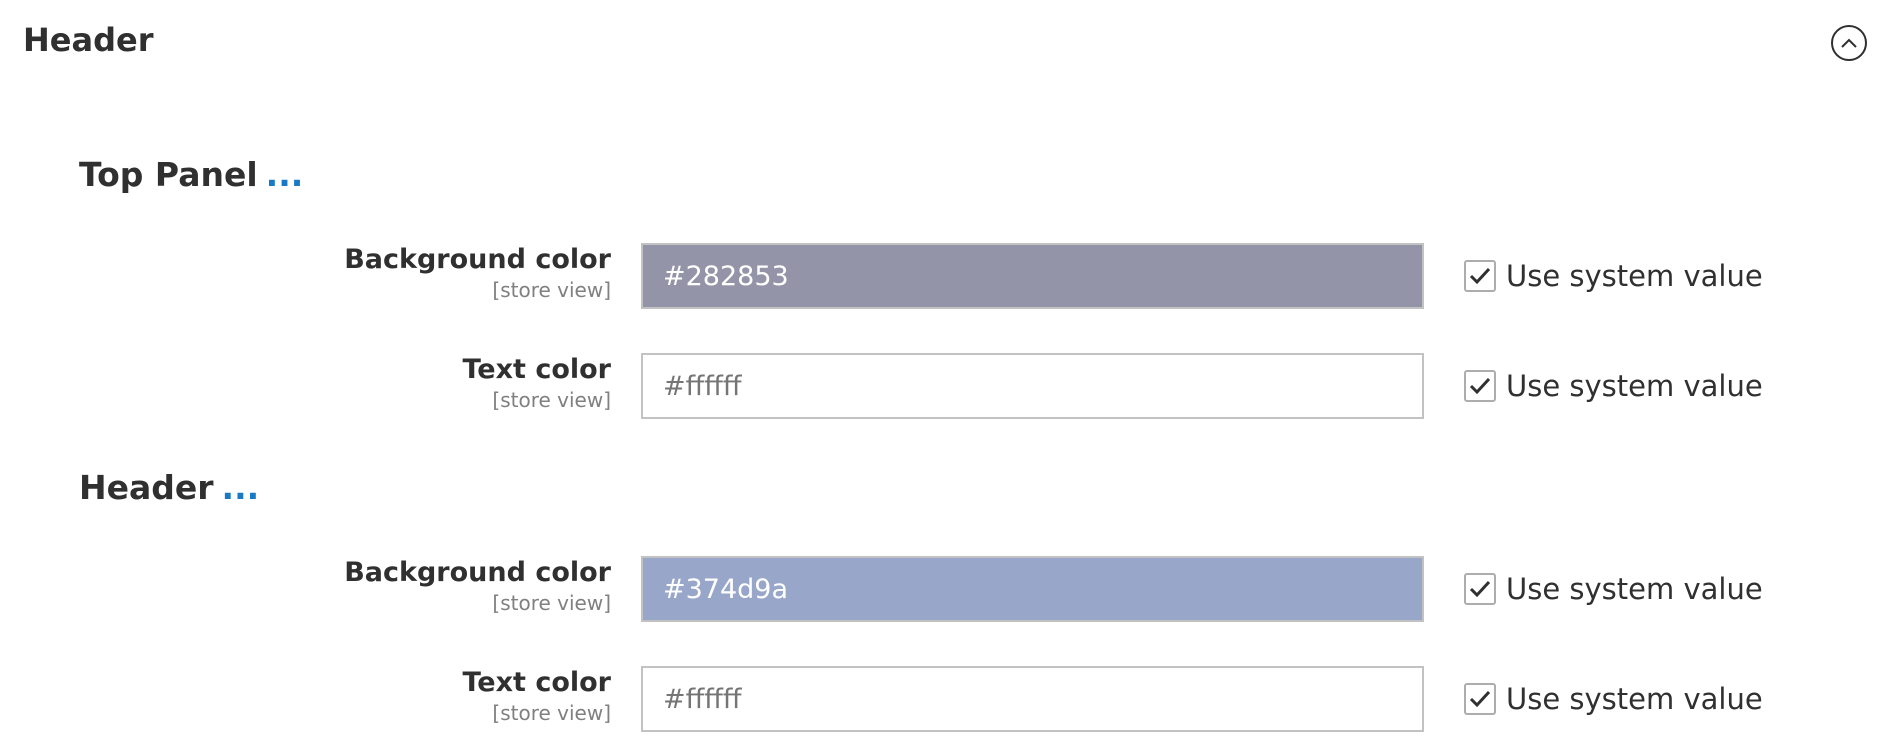 The height and width of the screenshot is (752, 1889). What do you see at coordinates (168, 174) in the screenshot?
I see `group-title-text: Top Panel` at bounding box center [168, 174].